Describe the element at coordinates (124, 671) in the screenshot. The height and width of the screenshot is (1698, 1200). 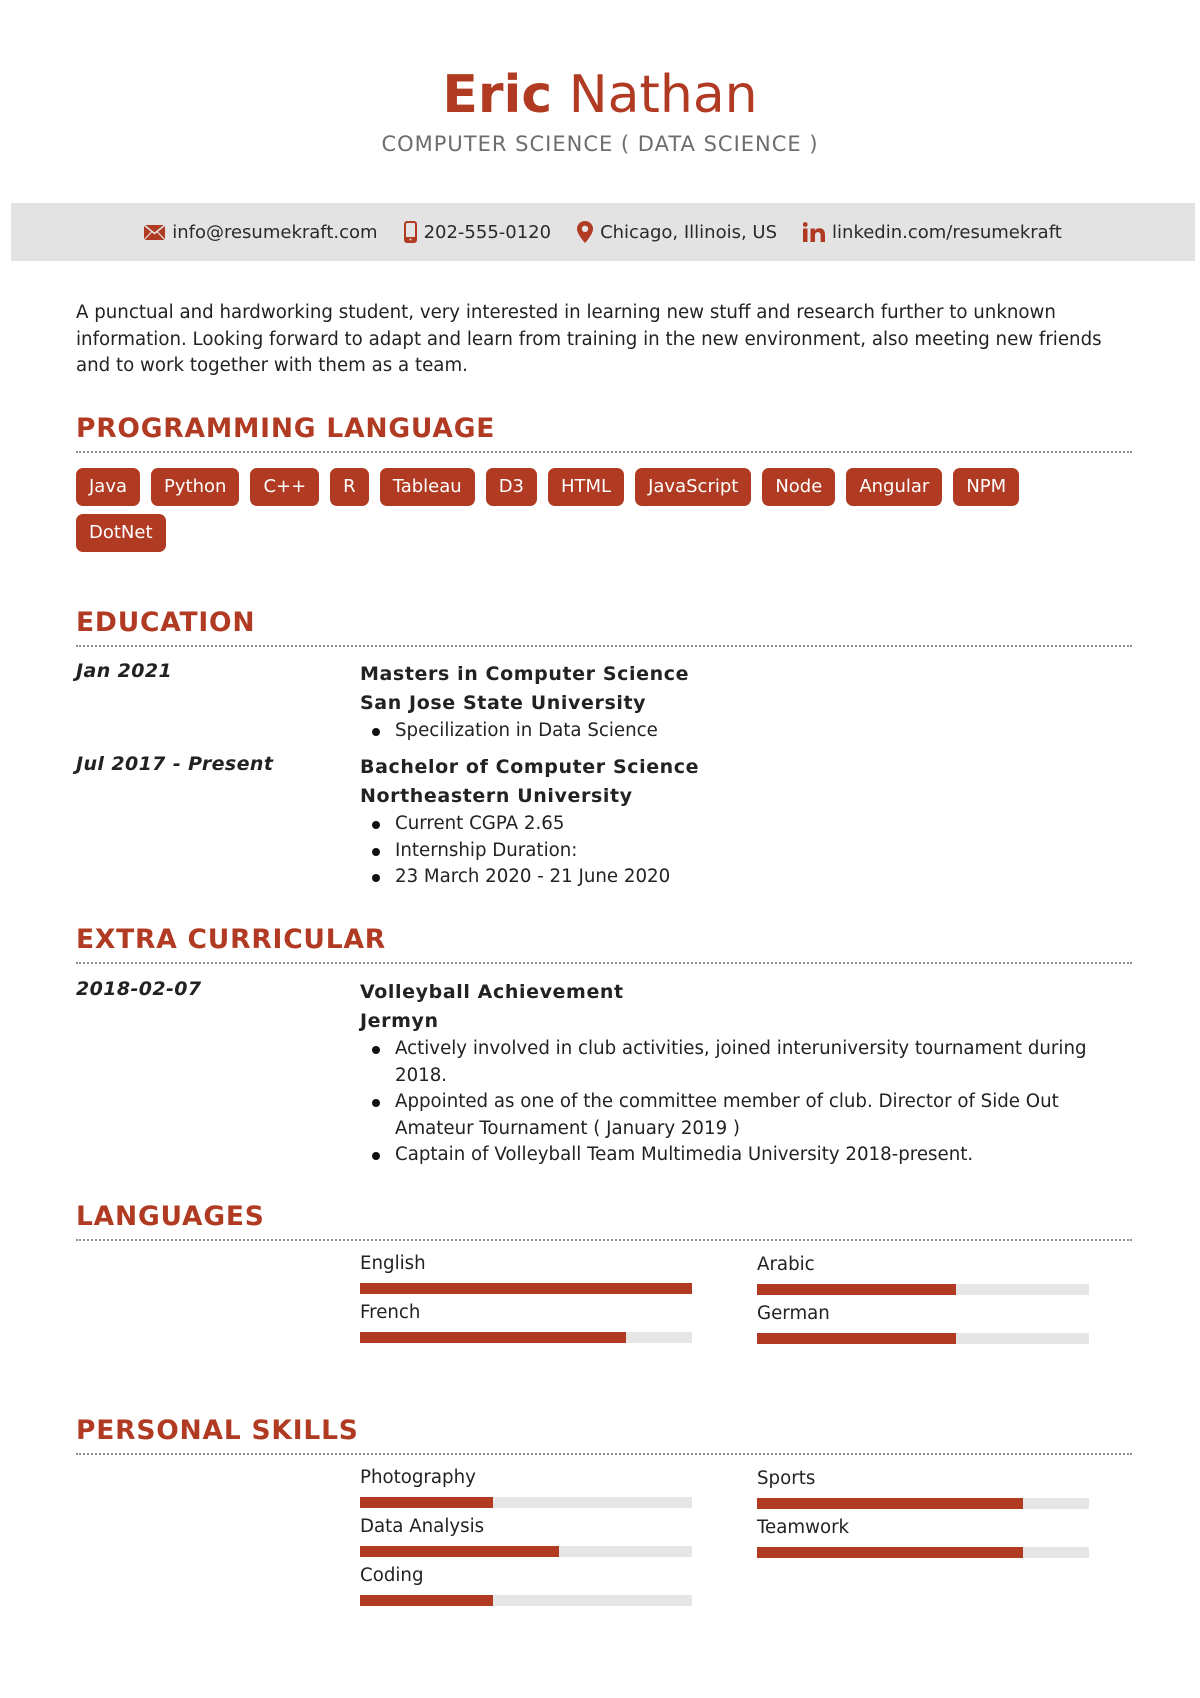
I see `entry-date: Jan 2021` at that location.